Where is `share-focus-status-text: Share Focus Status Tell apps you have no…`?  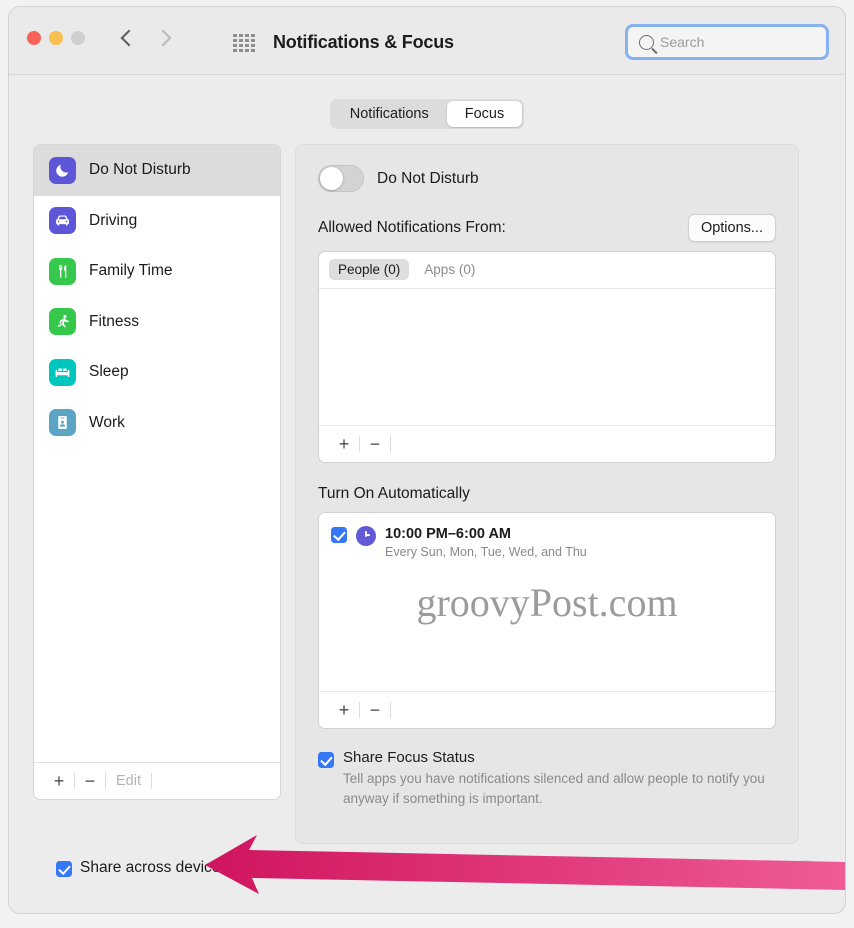 share-focus-status-text: Share Focus Status Tell apps you have no… is located at coordinates (559, 778).